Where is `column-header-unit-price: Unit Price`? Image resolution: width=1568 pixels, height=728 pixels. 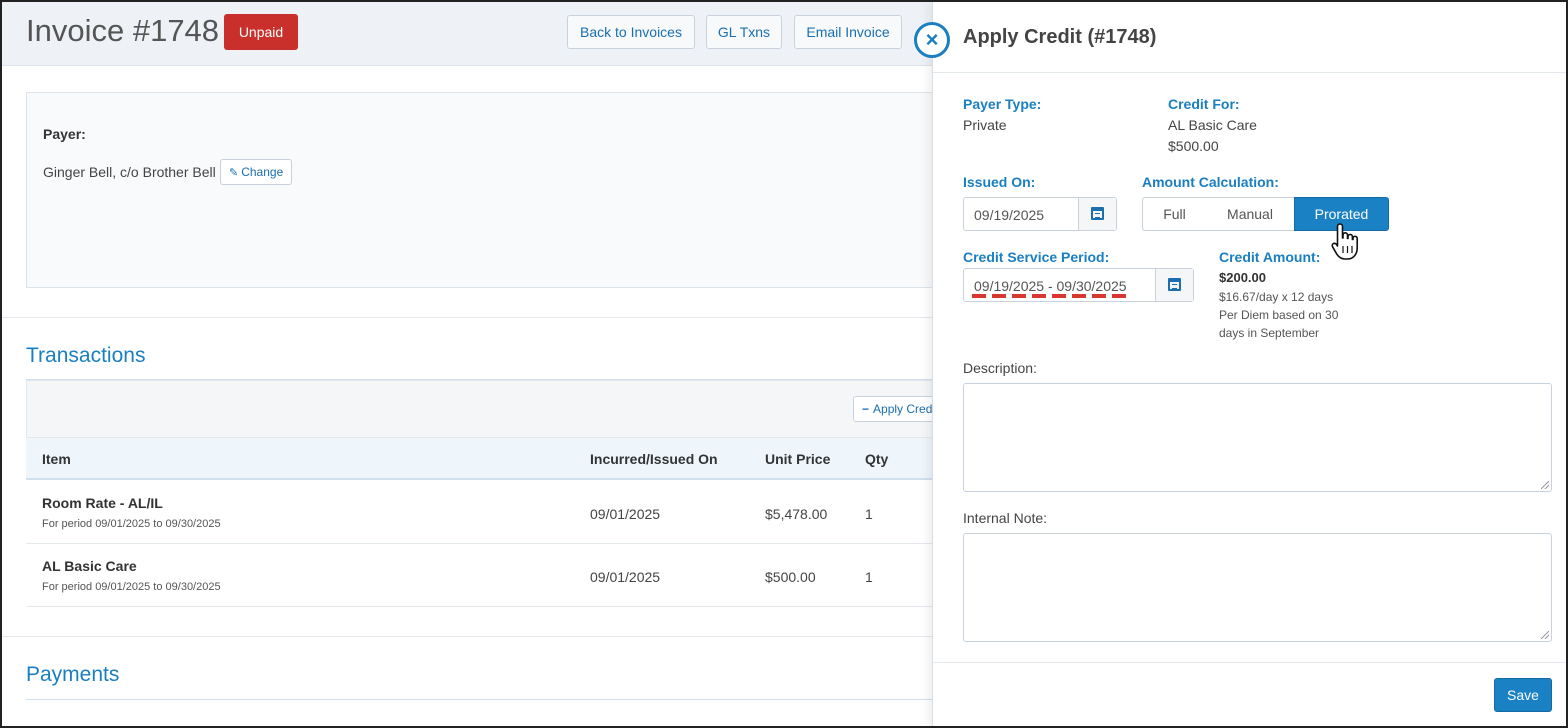 column-header-unit-price: Unit Price is located at coordinates (797, 459).